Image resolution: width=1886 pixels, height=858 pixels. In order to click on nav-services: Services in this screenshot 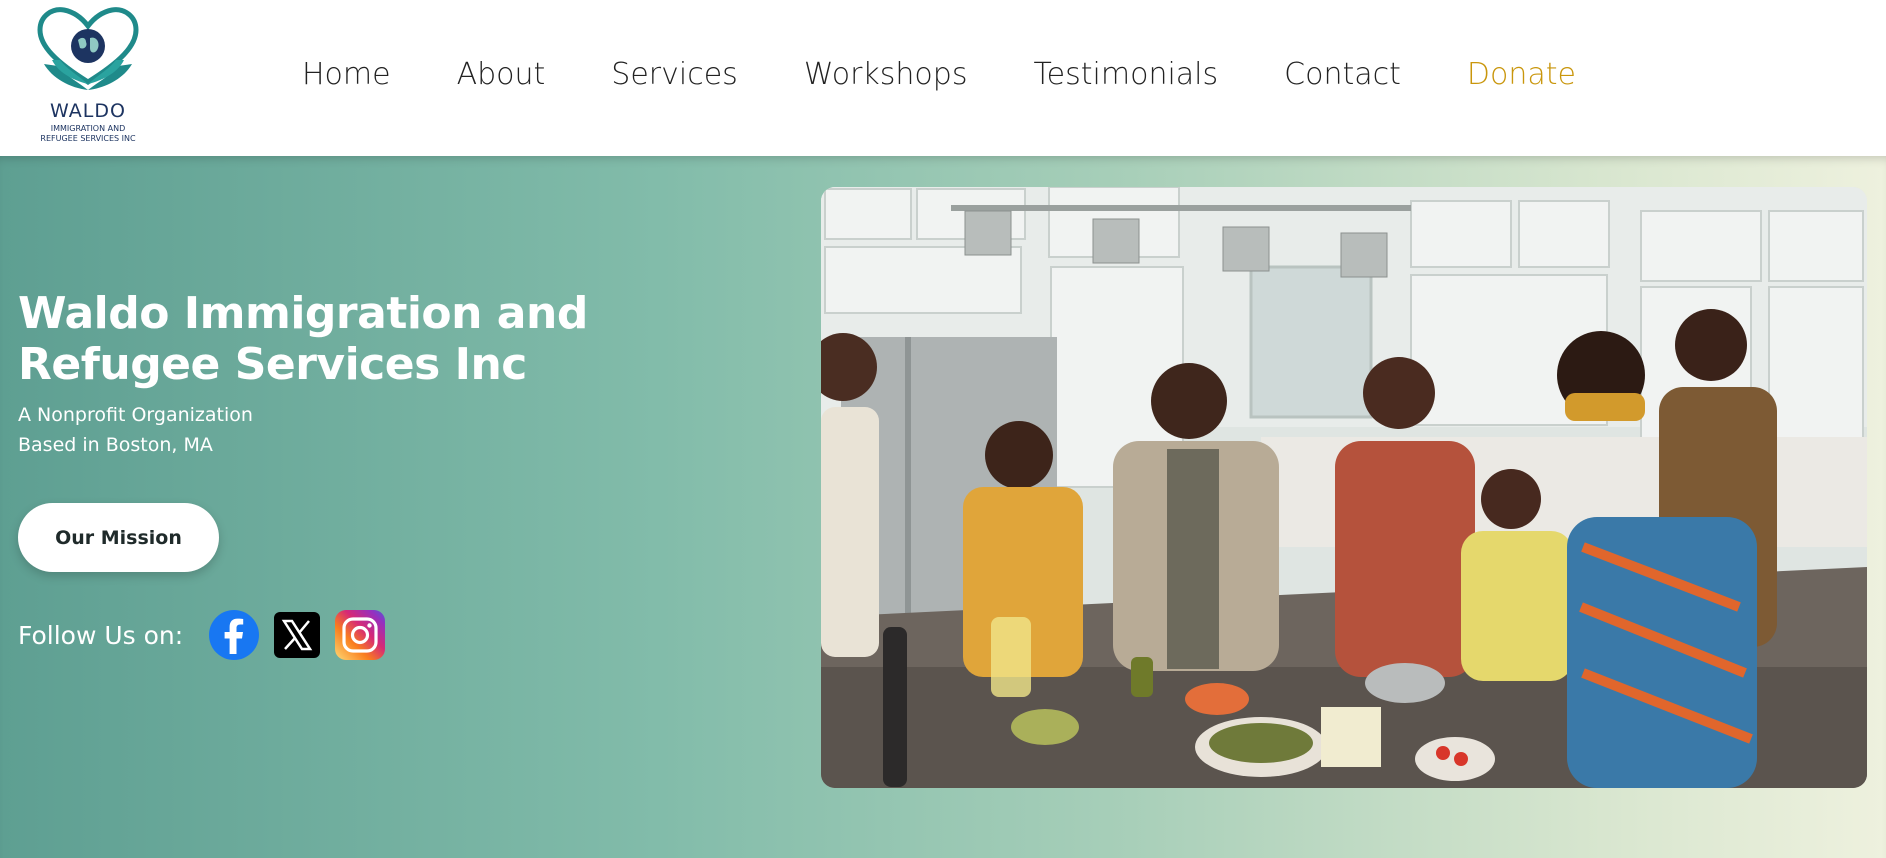, I will do `click(674, 74)`.